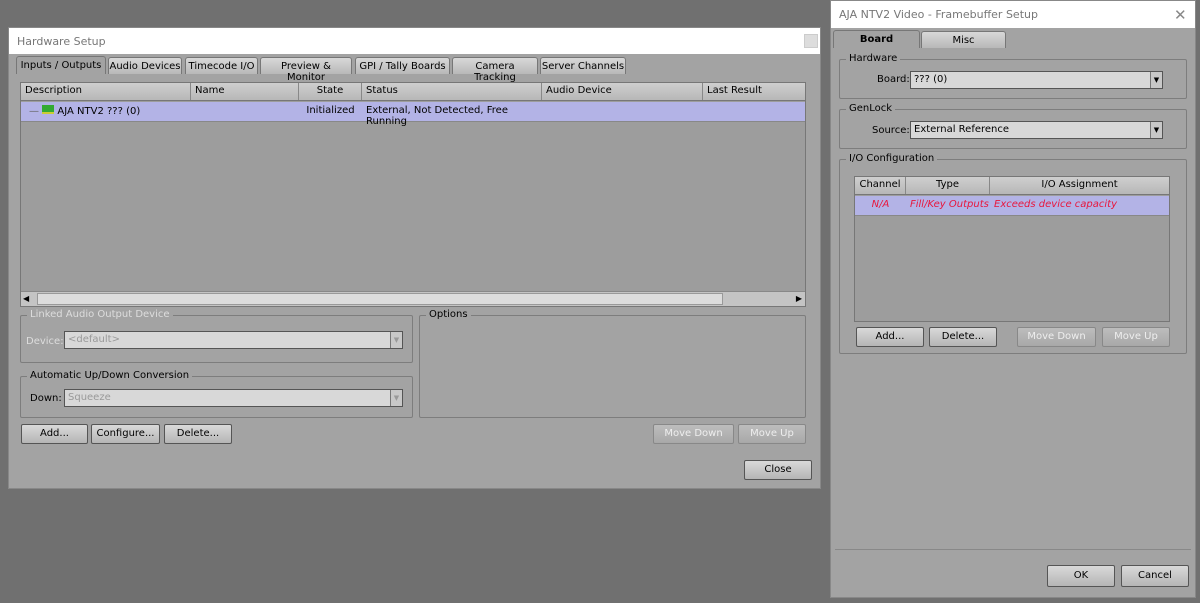 The image size is (1200, 603). What do you see at coordinates (110, 375) in the screenshot?
I see `conversion-legend: Automatic Up/Down Conversion` at bounding box center [110, 375].